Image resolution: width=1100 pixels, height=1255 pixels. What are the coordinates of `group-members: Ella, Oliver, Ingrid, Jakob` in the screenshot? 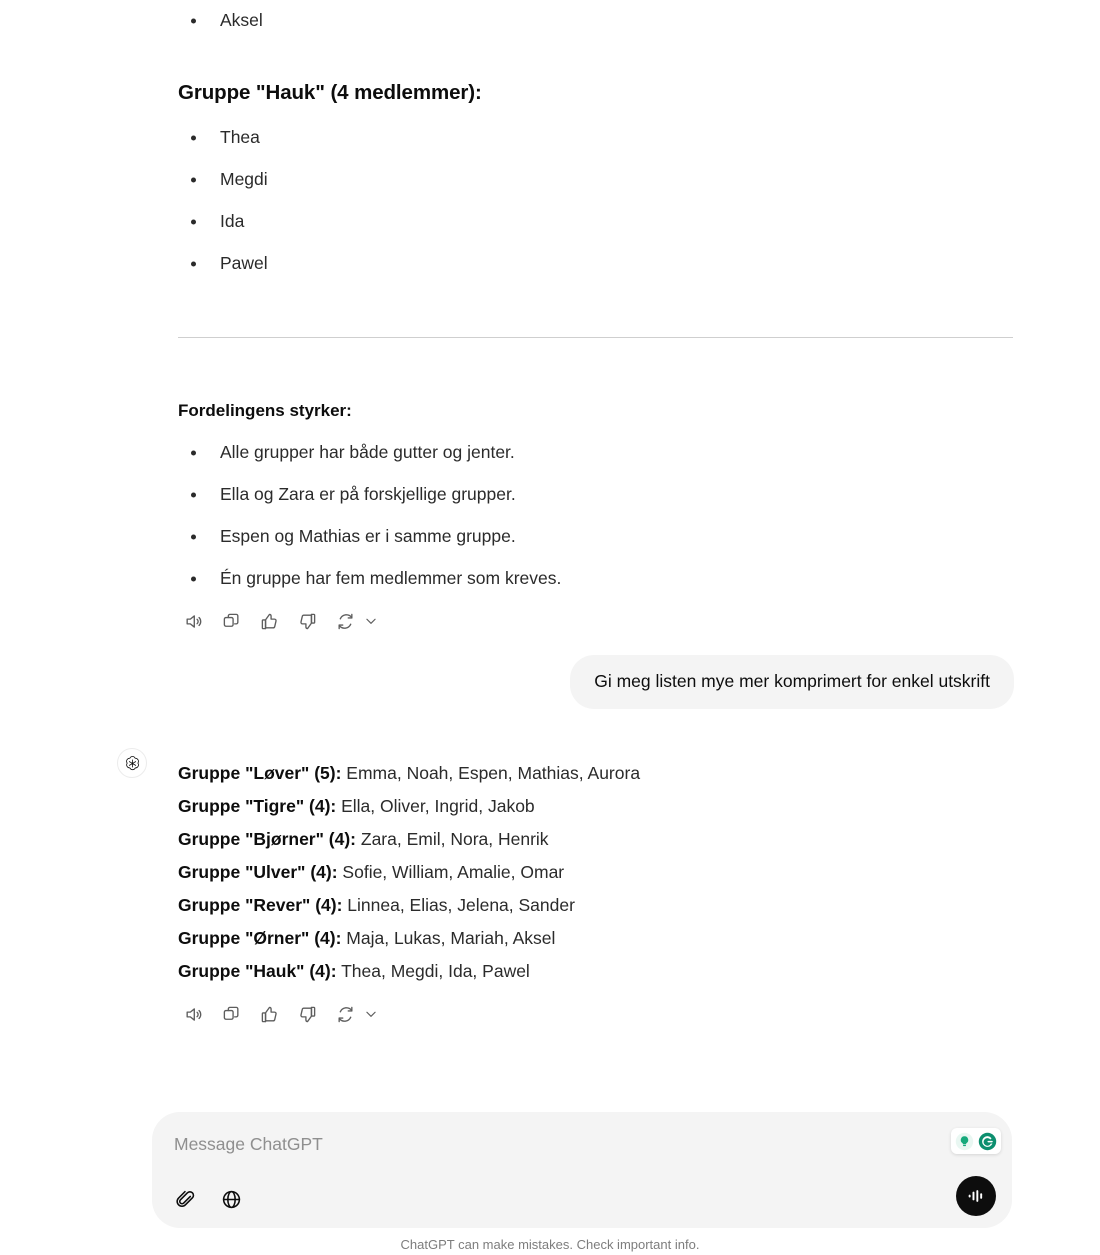 It's located at (438, 806).